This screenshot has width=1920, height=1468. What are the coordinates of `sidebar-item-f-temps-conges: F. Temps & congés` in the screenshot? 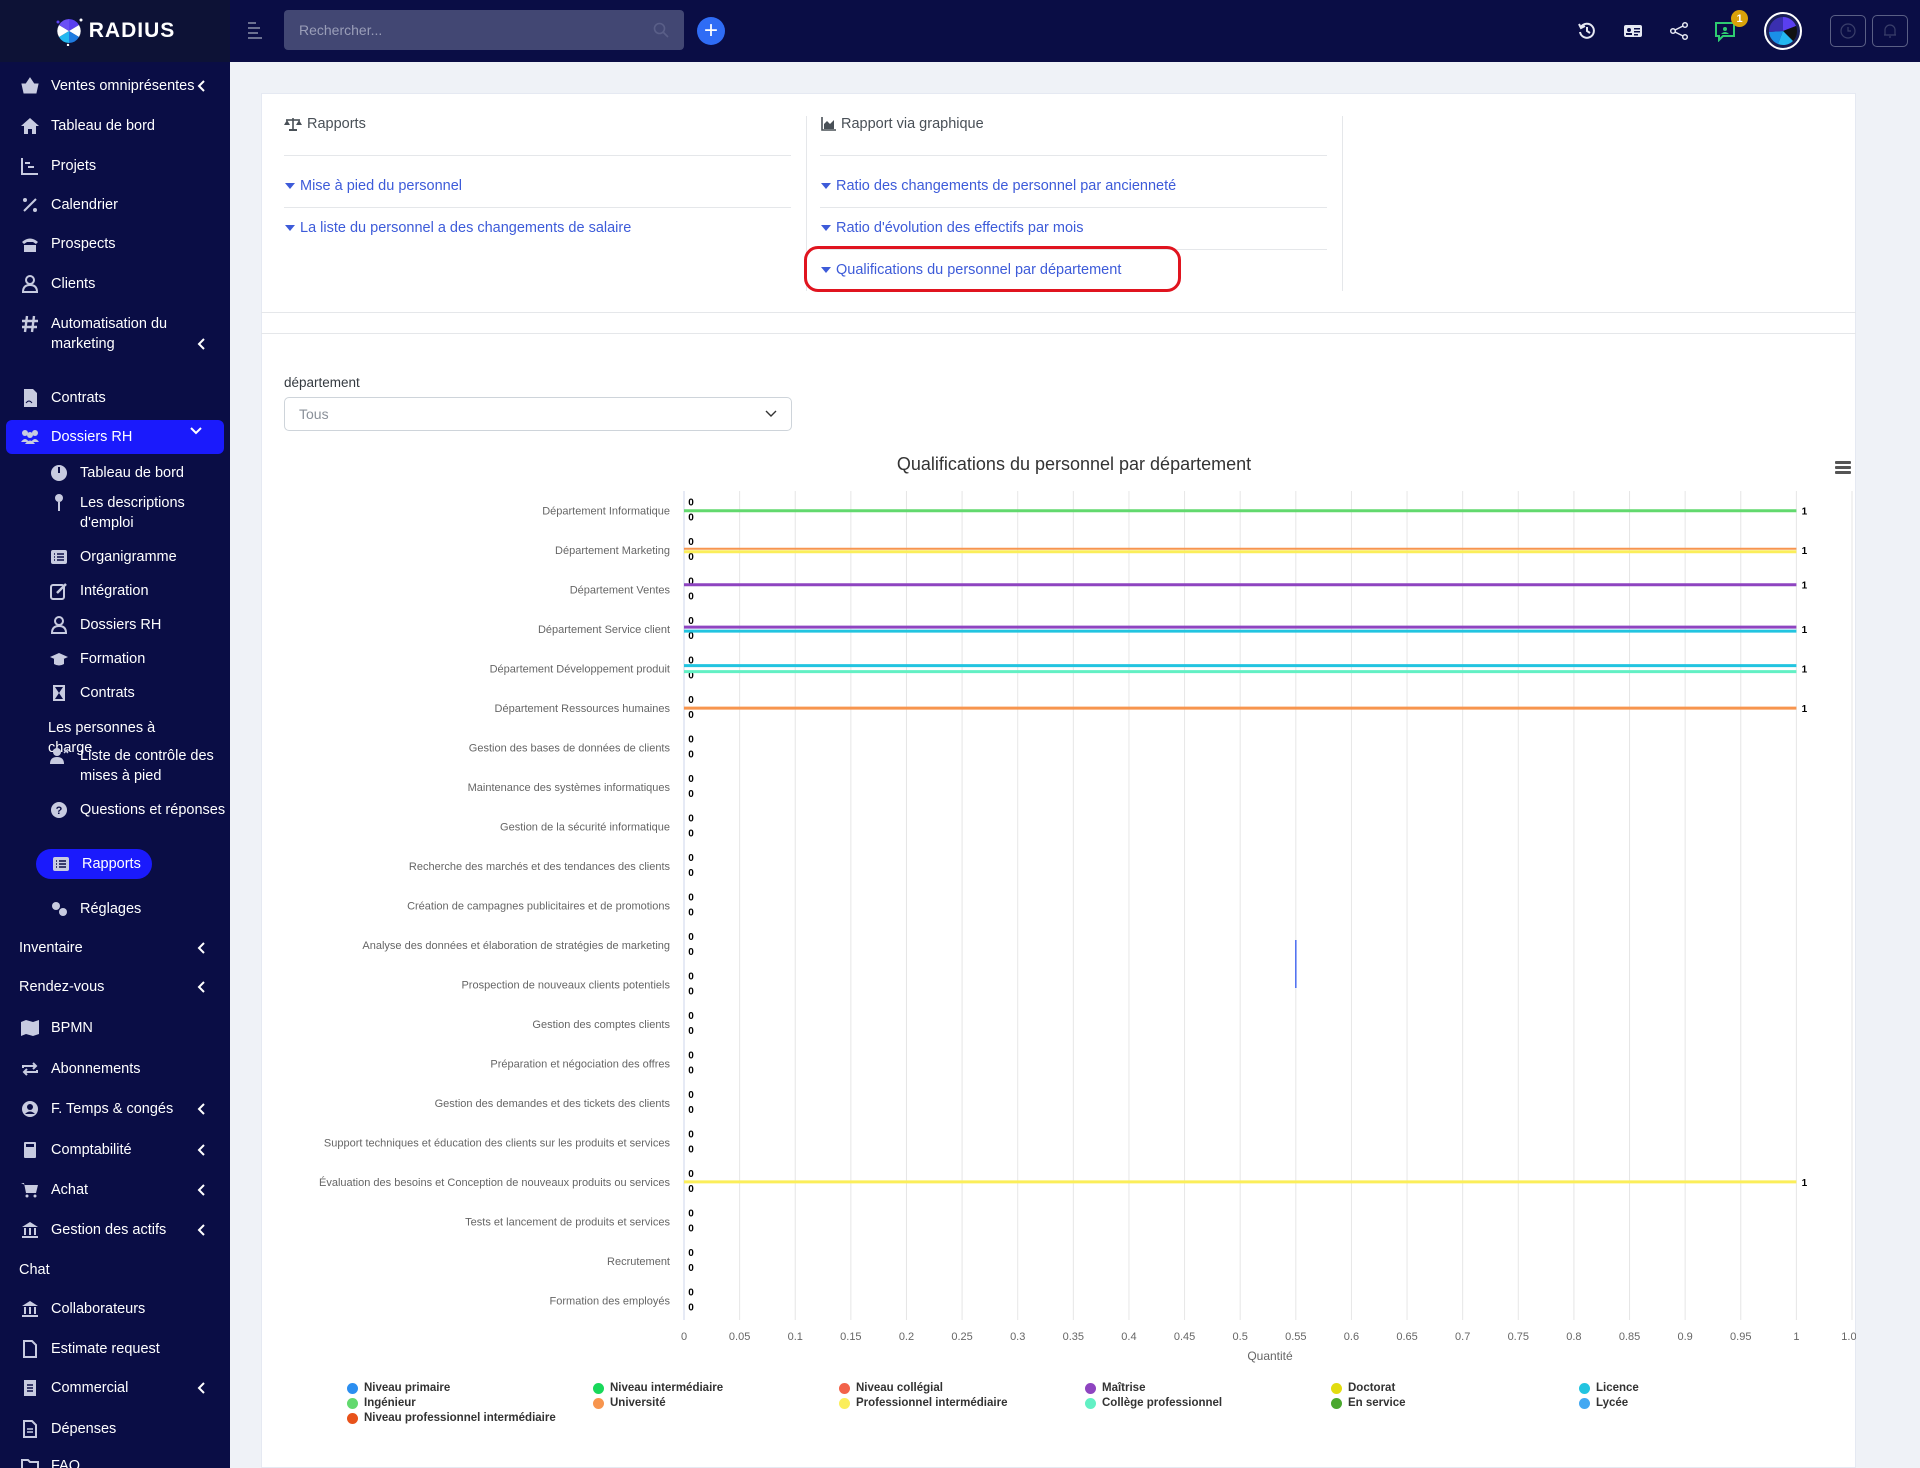 It's located at (115, 1109).